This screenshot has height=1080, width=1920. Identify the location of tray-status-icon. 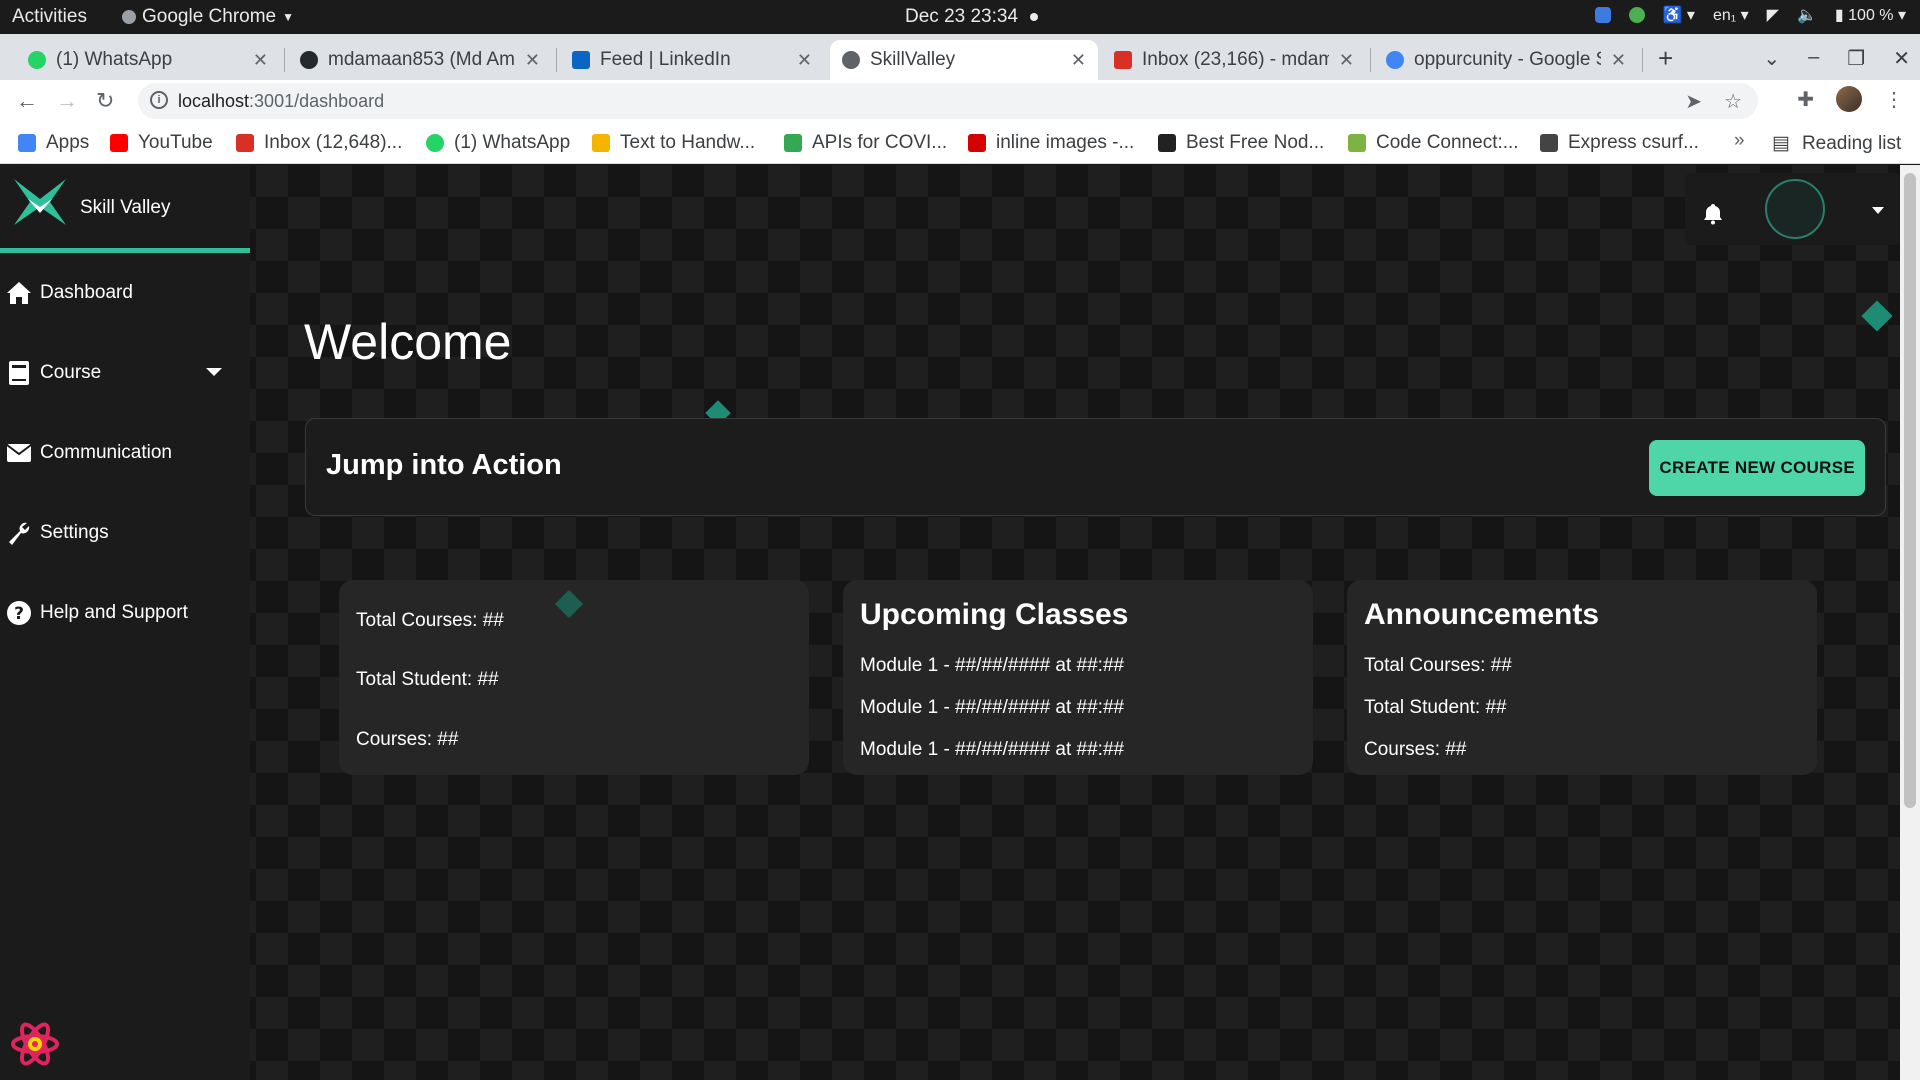
(1636, 15).